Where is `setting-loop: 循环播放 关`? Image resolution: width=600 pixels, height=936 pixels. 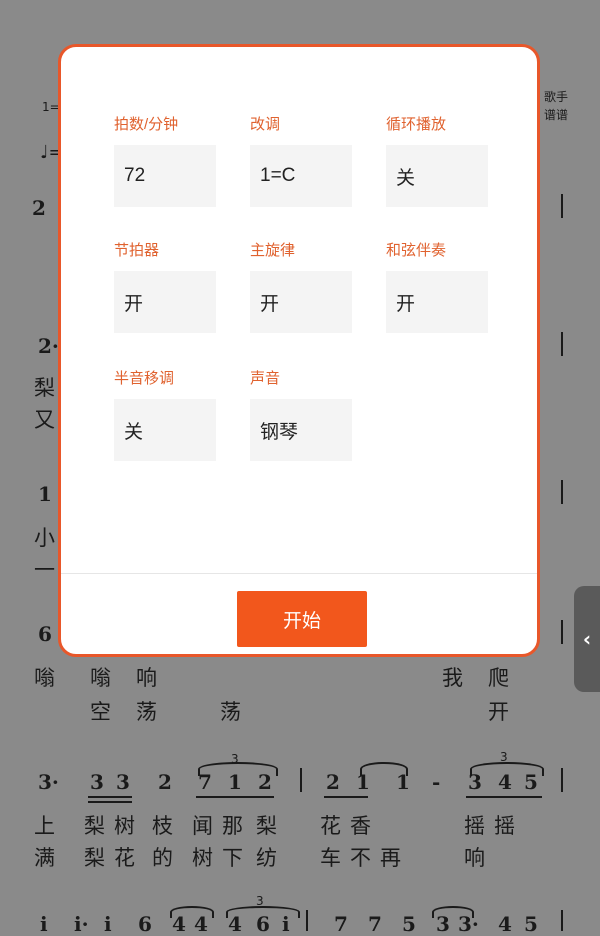 setting-loop: 循环播放 关 is located at coordinates (437, 161).